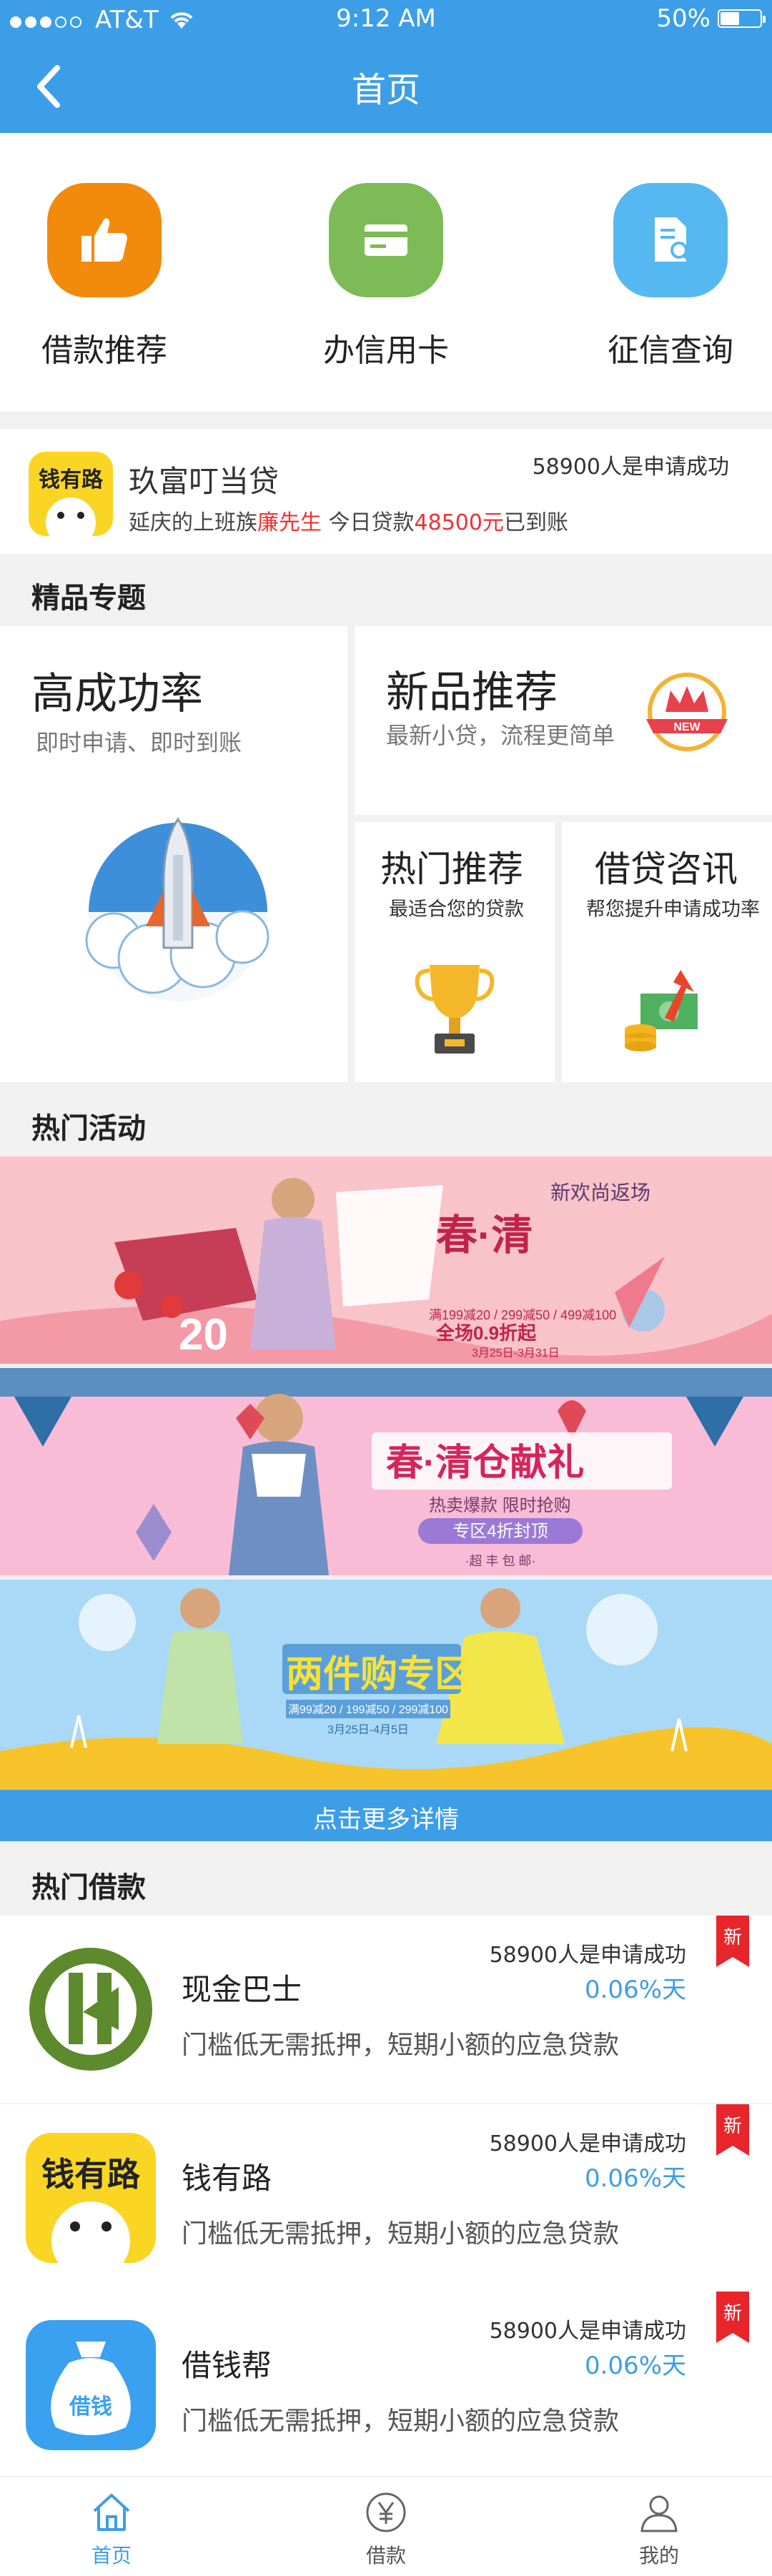 The width and height of the screenshot is (772, 2576). Describe the element at coordinates (242, 1990) in the screenshot. I see `loan-name: 现金巴士` at that location.